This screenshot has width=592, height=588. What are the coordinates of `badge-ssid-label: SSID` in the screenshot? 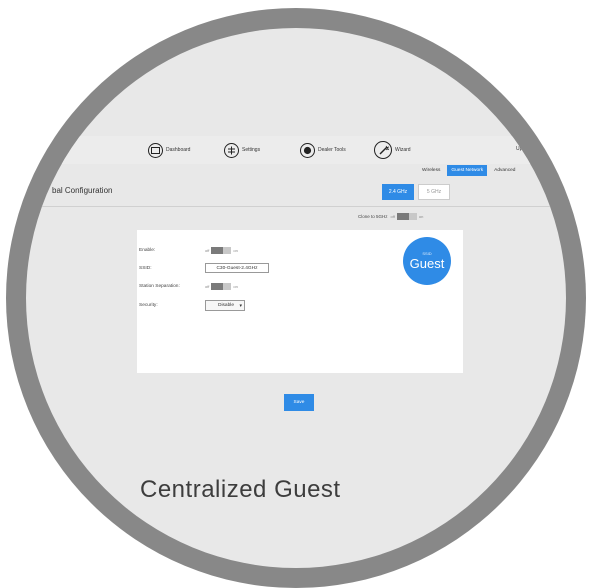 It's located at (427, 253).